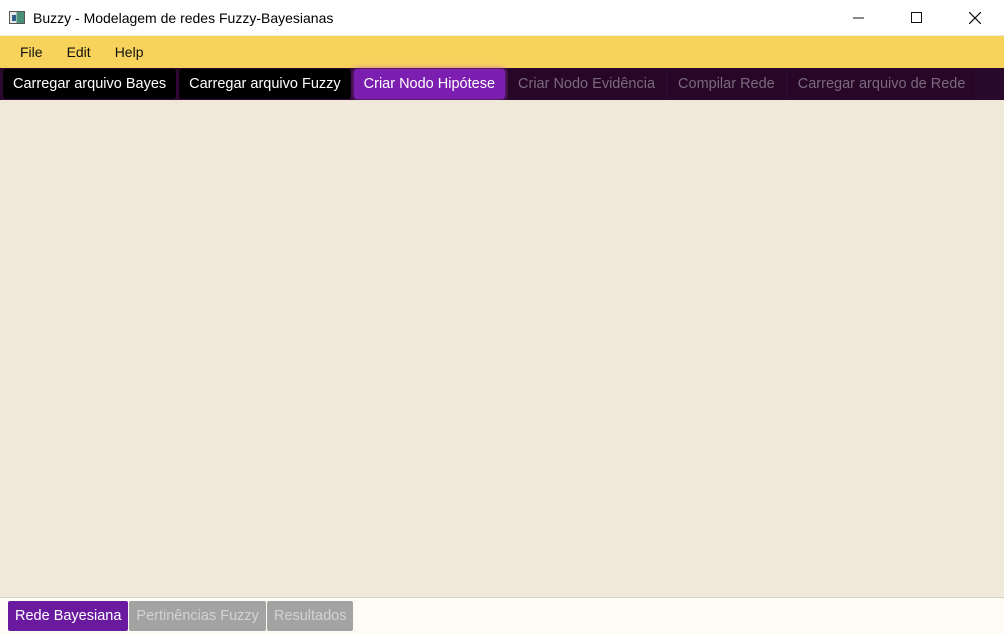 The width and height of the screenshot is (1004, 634). What do you see at coordinates (502, 52) in the screenshot?
I see `menu-bar: File Edit Help` at bounding box center [502, 52].